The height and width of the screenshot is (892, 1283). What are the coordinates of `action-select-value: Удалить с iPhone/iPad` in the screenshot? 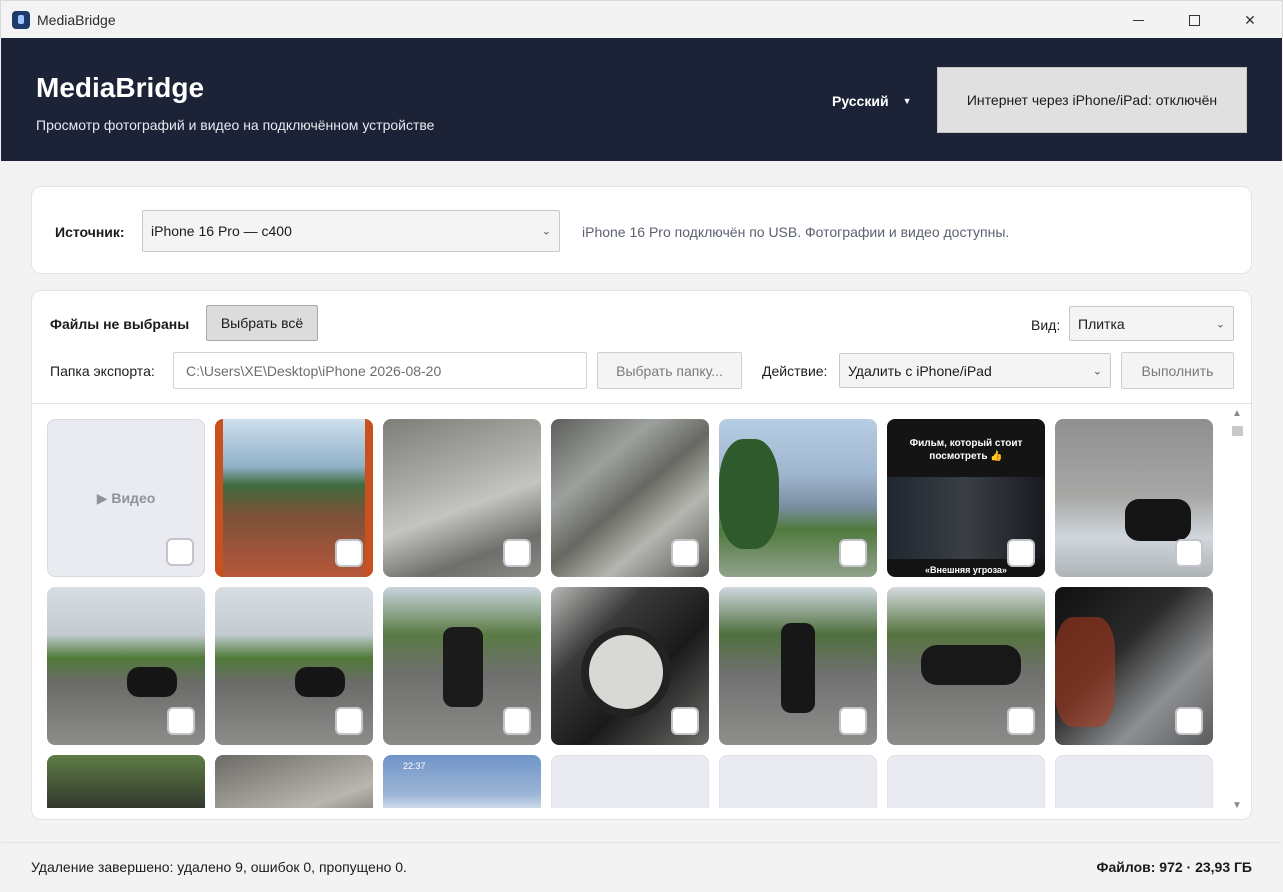 It's located at (920, 370).